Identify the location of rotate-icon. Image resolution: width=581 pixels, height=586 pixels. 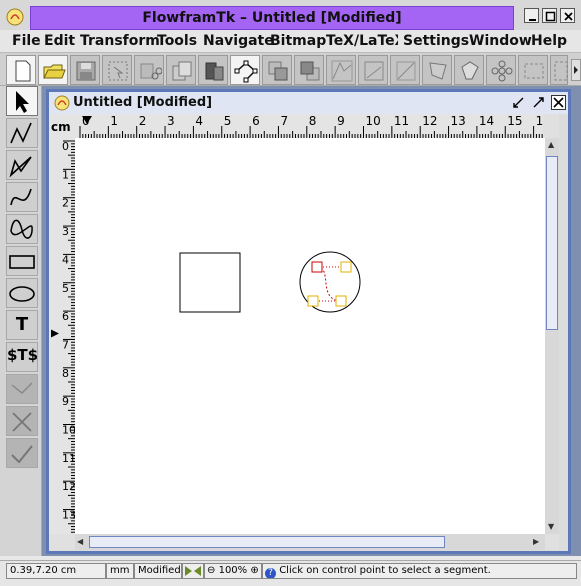
(470, 70).